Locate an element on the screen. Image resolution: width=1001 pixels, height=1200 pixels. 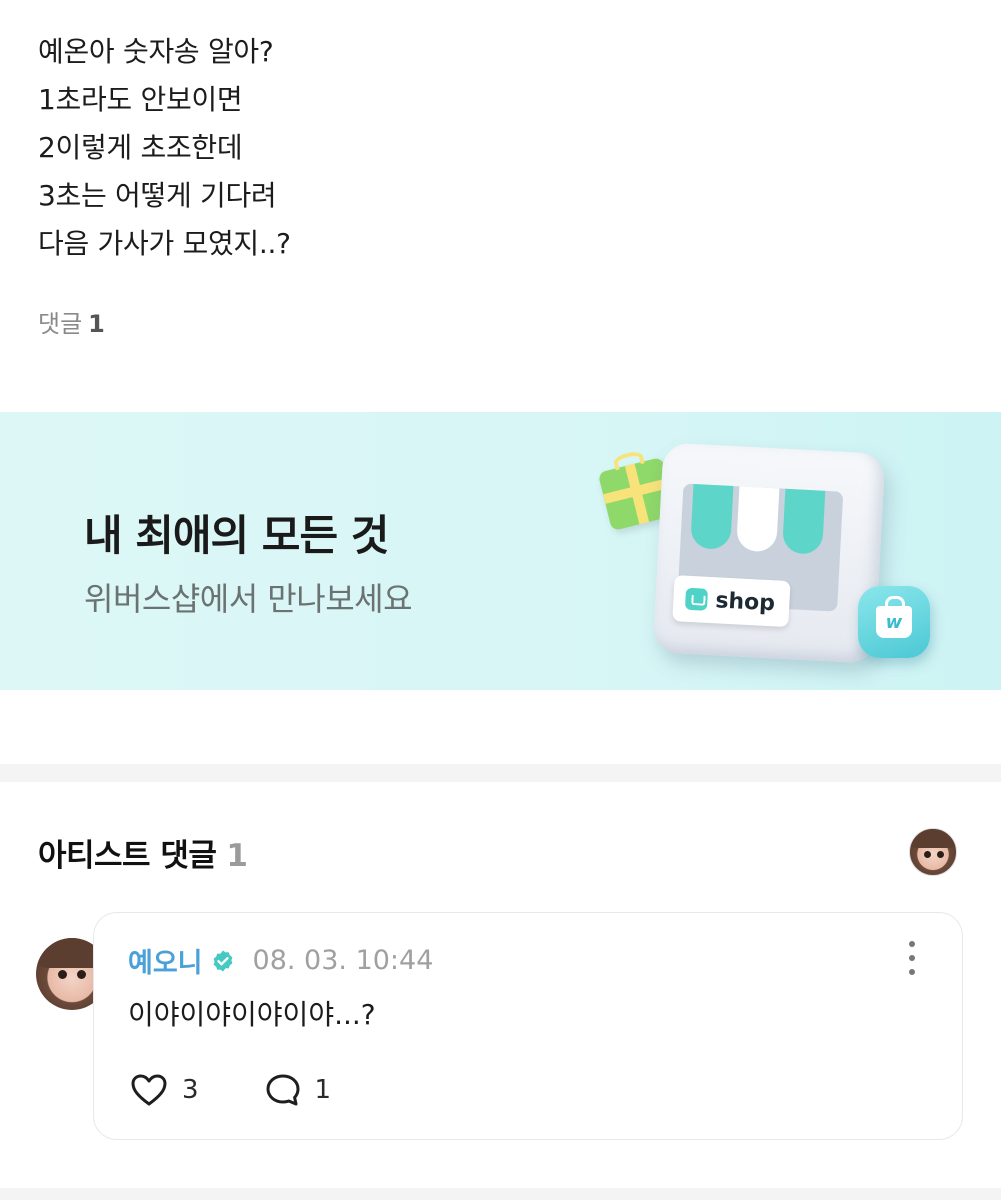
banner-subtitle: 위버스샵에서 만나보세요 is located at coordinates (248, 599).